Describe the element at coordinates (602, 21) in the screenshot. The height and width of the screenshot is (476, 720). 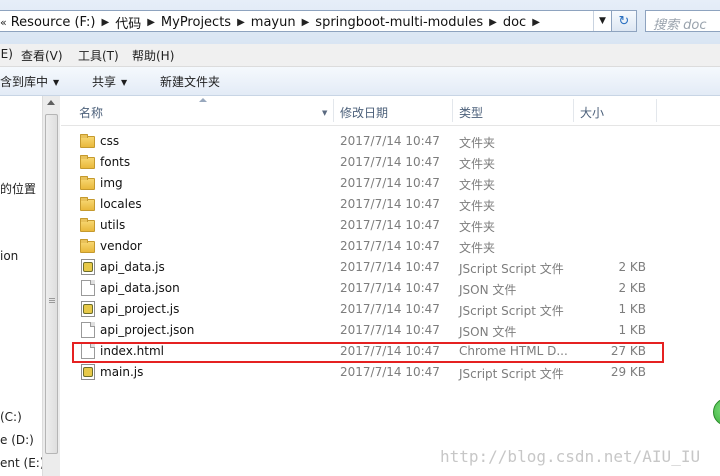
I see `address-dropdown-icon: ▼` at that location.